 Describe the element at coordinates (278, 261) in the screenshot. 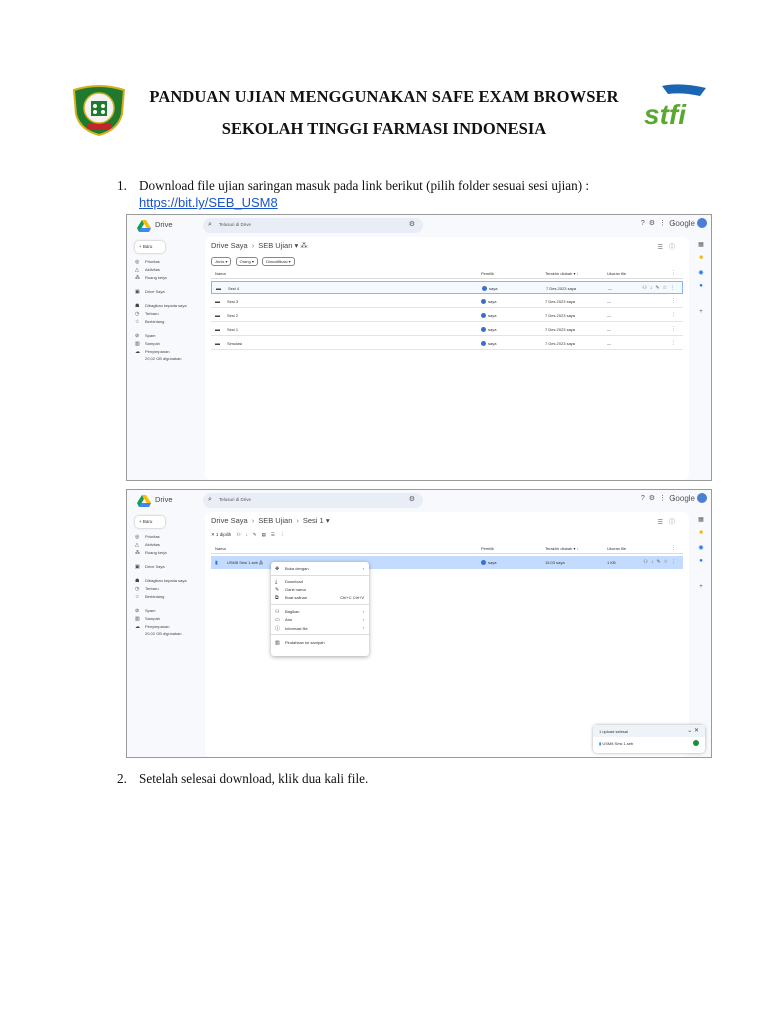

I see `filter-modified: Dimodifikasi ▾` at that location.